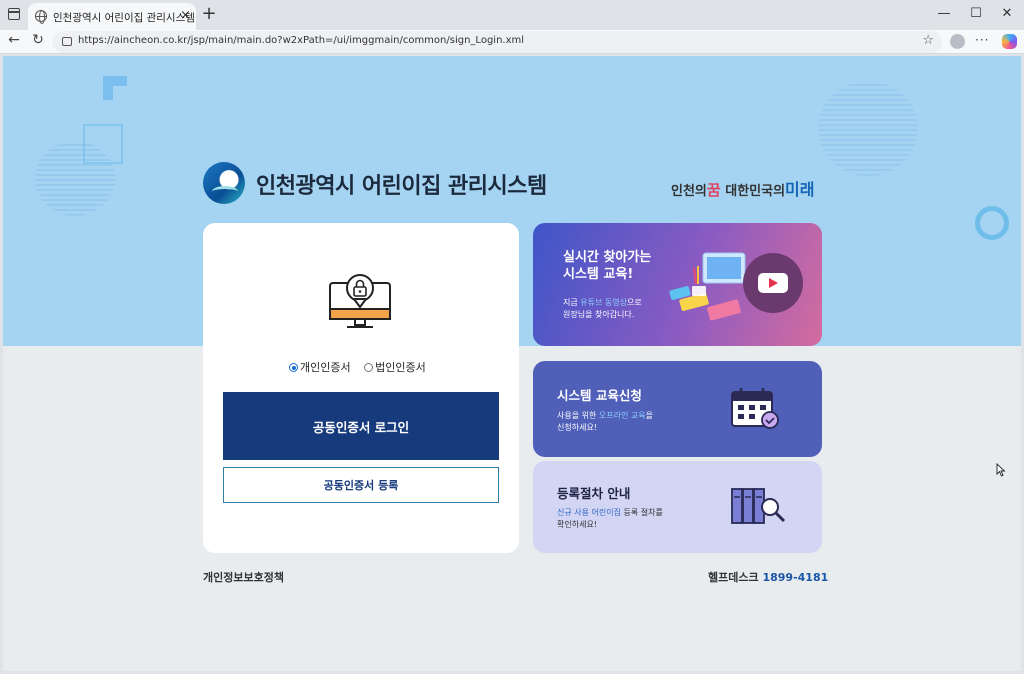 The image size is (1024, 674). I want to click on radio-selected-icon, so click(293, 367).